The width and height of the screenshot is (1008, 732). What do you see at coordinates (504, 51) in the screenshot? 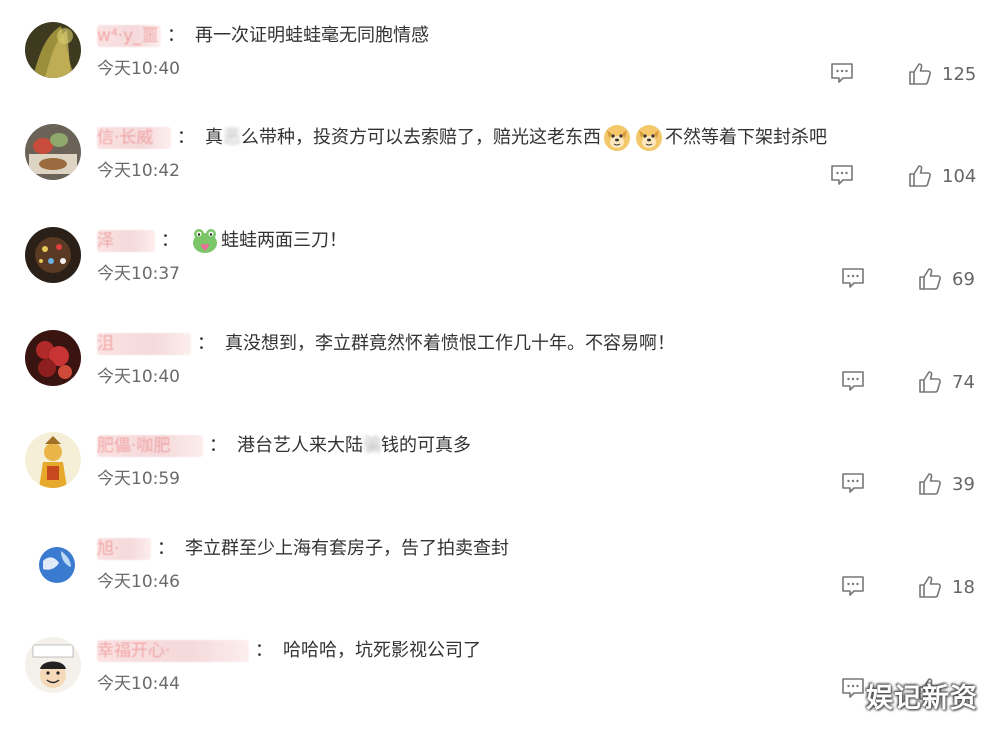
I see `comment-item: w⁴·y_噩 ： 再一次证明蛙蛙毫无同胞情感 今天10:40 125` at bounding box center [504, 51].